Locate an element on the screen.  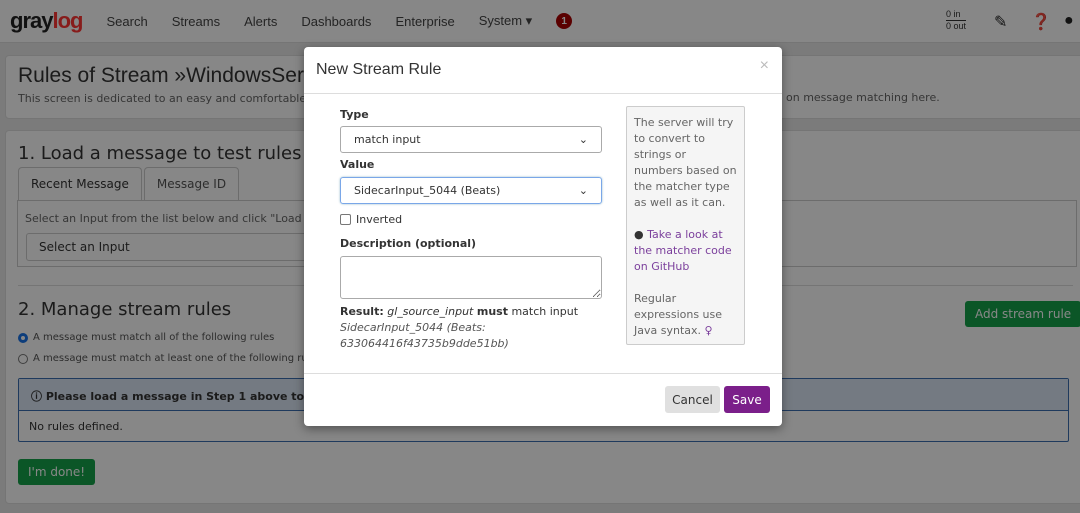
cancel-button: Cancel is located at coordinates (692, 399).